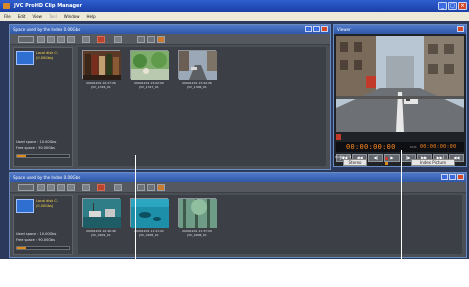  What do you see at coordinates (7, 16) in the screenshot?
I see `menu-file: File` at bounding box center [7, 16].